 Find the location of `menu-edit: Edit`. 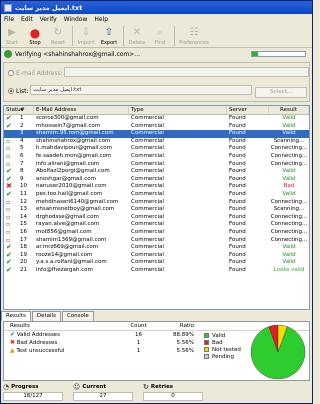

menu-edit: Edit is located at coordinates (27, 19).